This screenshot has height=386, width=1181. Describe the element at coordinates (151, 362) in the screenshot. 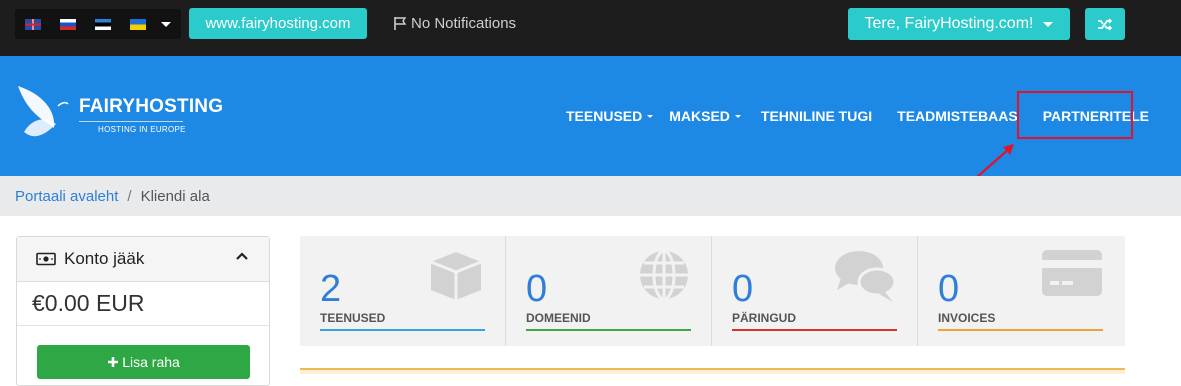

I see `add-funds-label: Lisa raha` at that location.